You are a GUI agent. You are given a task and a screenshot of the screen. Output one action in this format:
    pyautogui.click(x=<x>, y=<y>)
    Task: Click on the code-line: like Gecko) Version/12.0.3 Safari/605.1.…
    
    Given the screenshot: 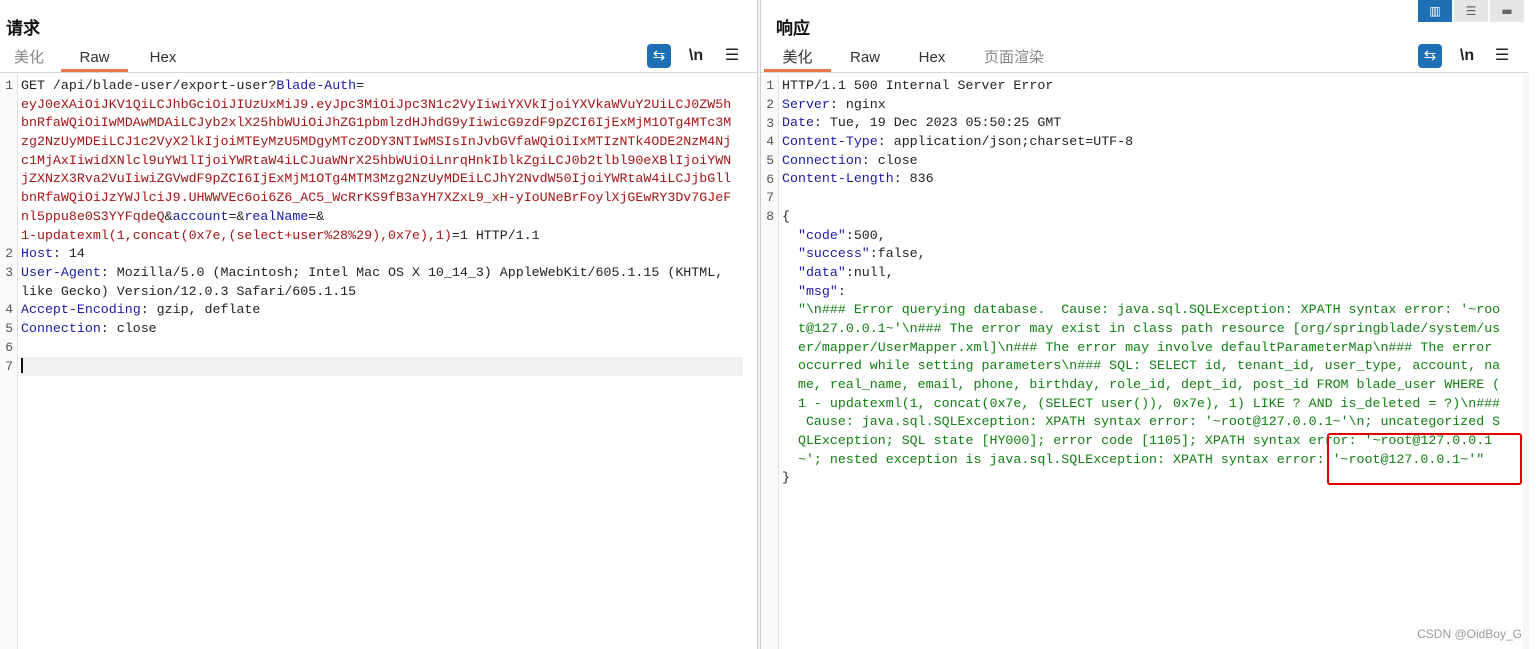 What is the action you would take?
    pyautogui.click(x=382, y=292)
    